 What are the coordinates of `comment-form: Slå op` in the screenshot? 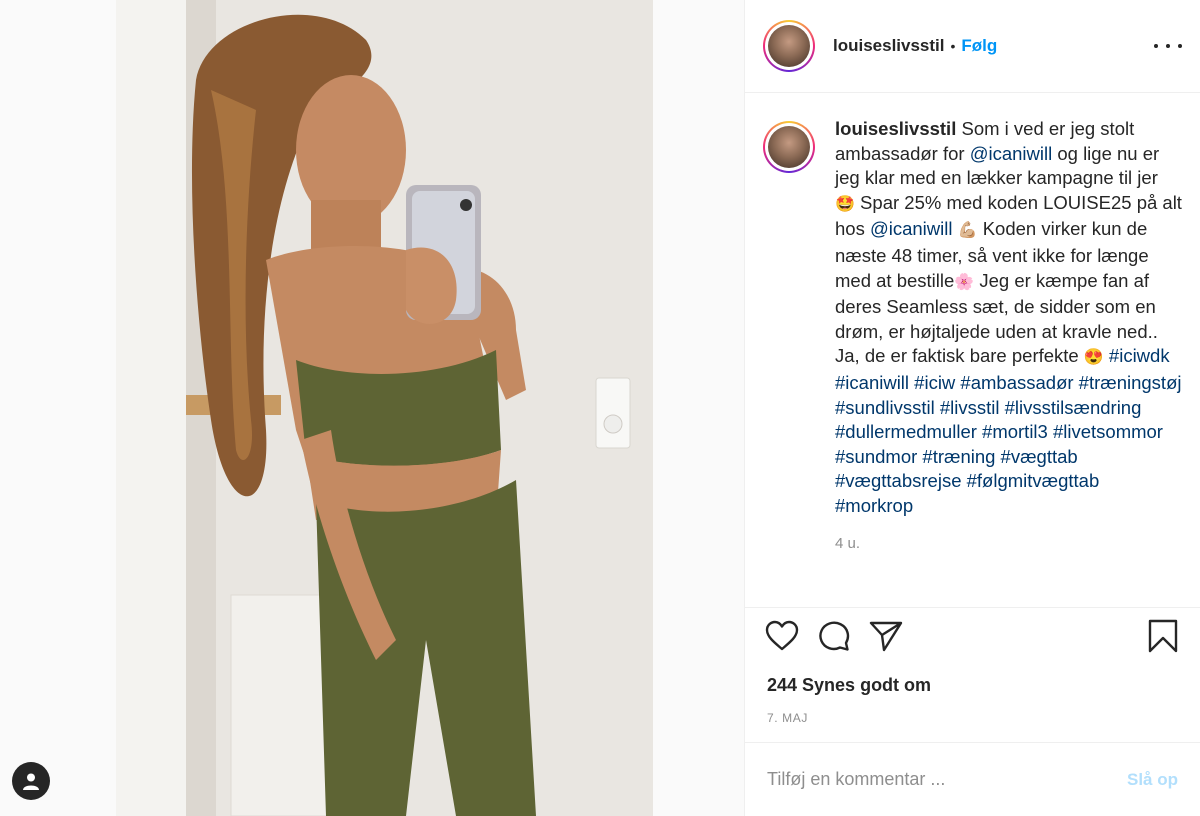 It's located at (972, 779).